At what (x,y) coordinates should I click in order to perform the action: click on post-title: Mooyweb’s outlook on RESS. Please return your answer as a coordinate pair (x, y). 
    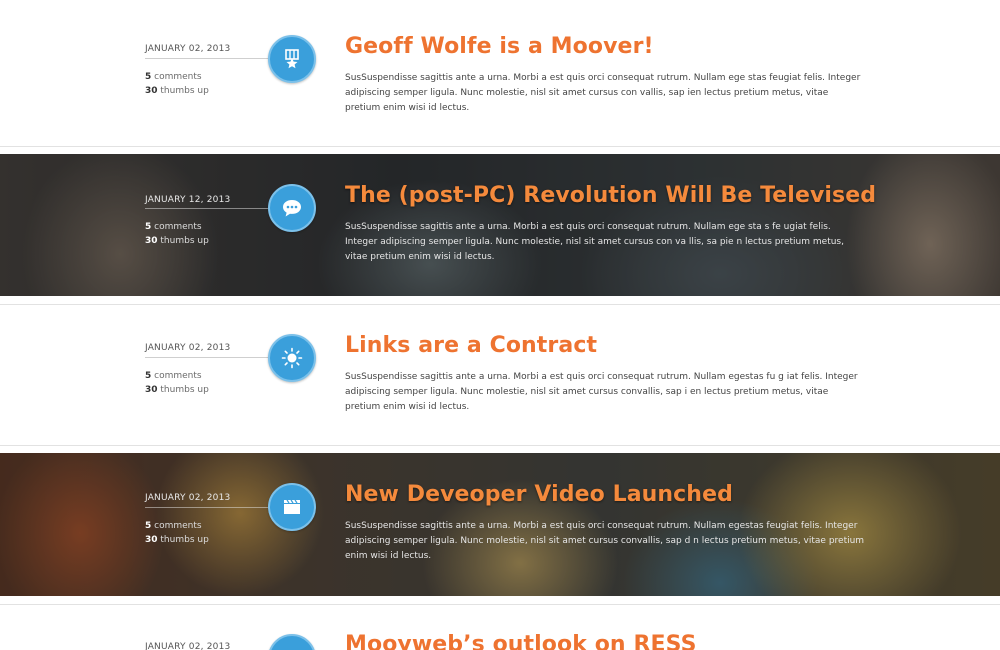
    Looking at the image, I should click on (521, 641).